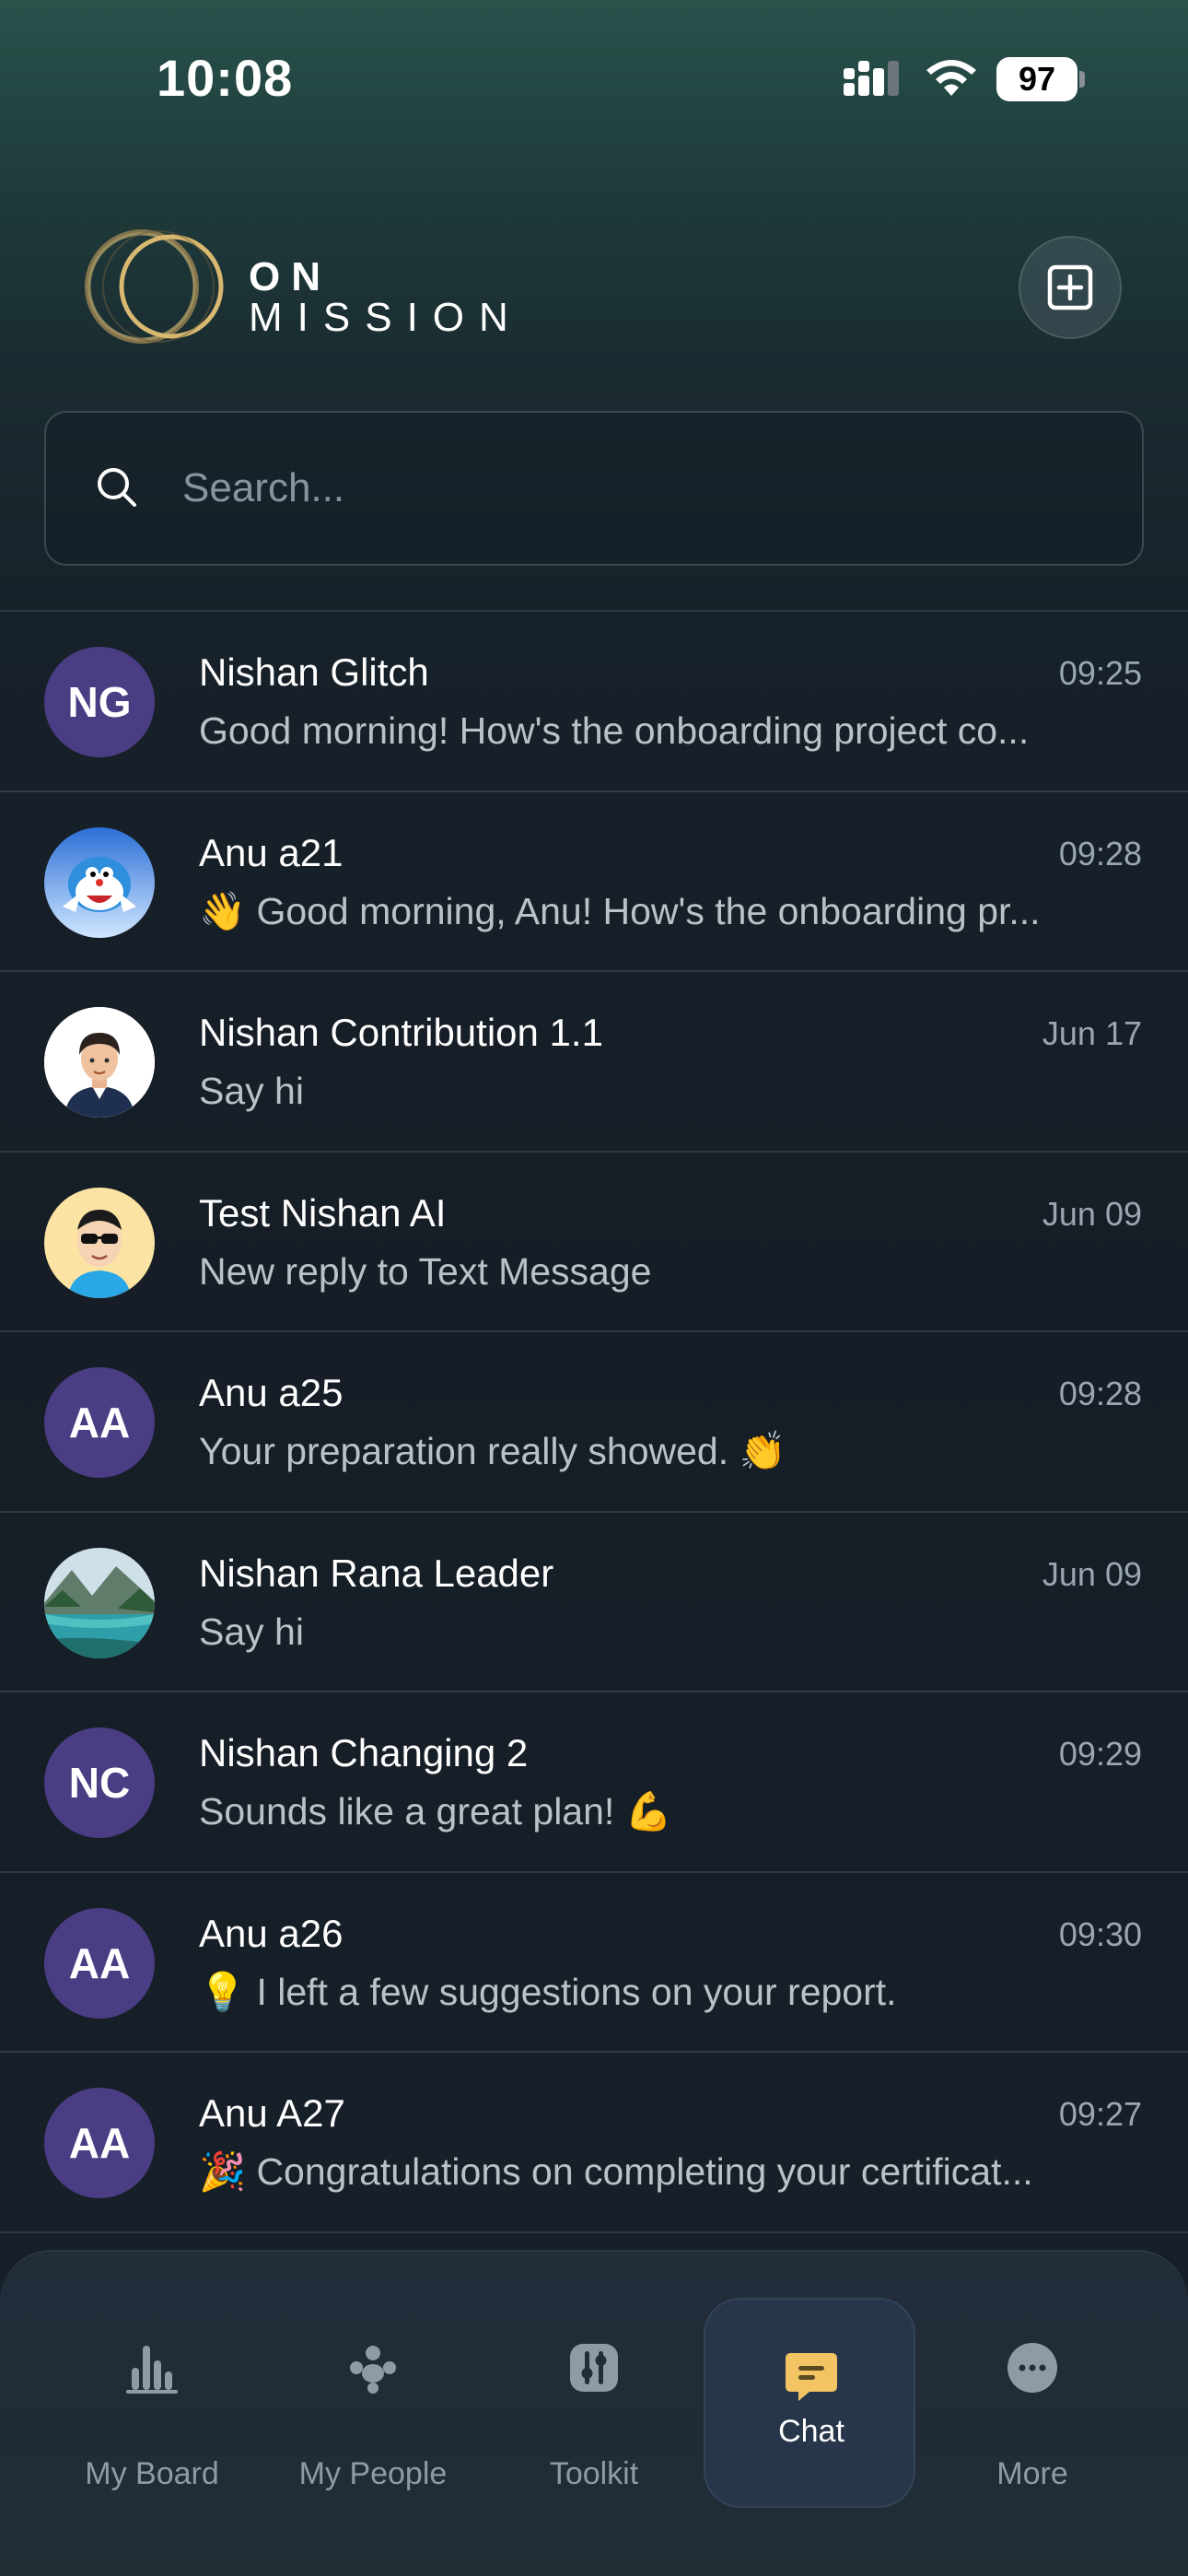  Describe the element at coordinates (811, 2431) in the screenshot. I see `tab-label: Chat` at that location.